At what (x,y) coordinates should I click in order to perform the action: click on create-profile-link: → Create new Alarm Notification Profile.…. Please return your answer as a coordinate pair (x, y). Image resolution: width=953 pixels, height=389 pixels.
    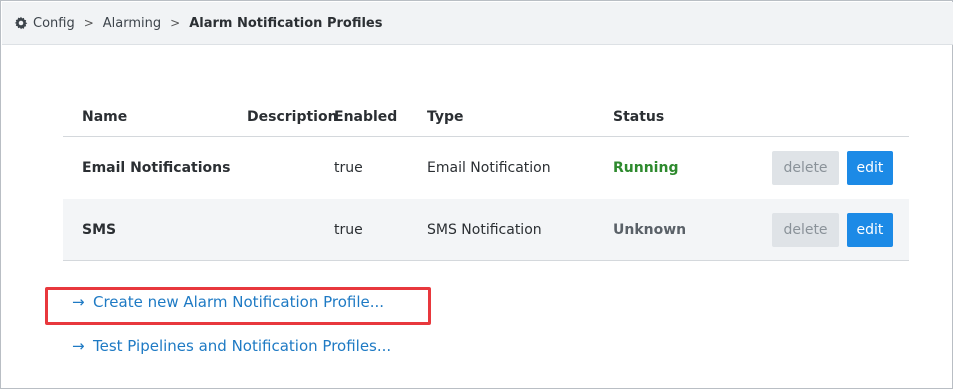
    Looking at the image, I should click on (228, 302).